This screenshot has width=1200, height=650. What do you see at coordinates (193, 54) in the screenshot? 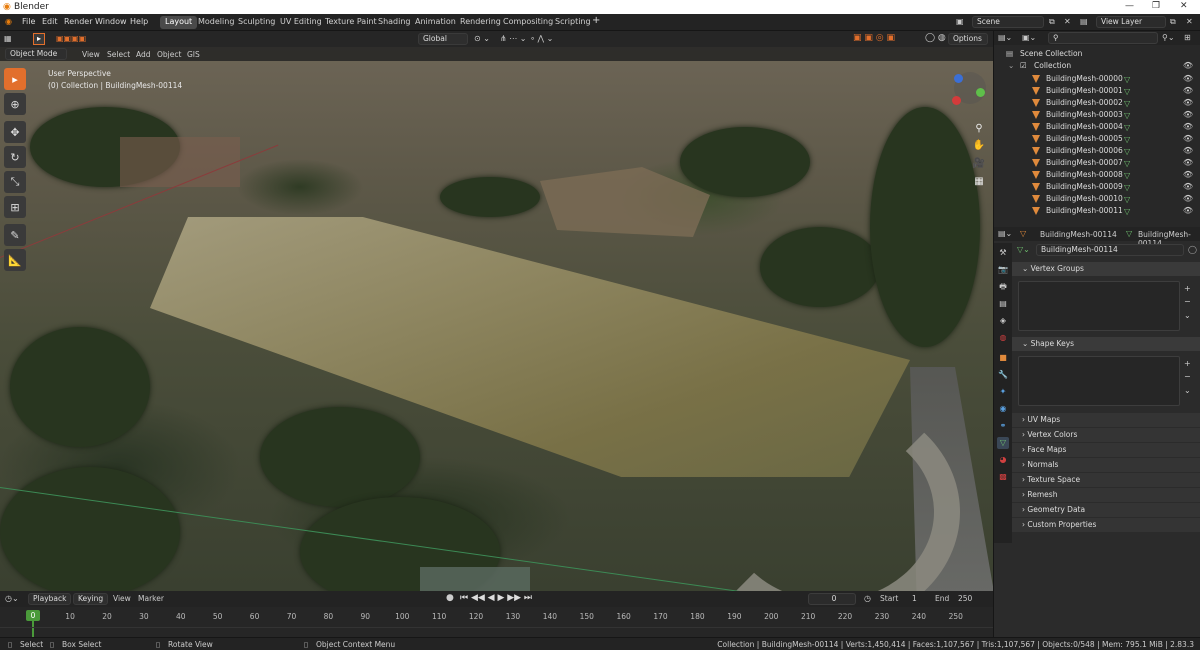
I see `menu-gis: GIS` at bounding box center [193, 54].